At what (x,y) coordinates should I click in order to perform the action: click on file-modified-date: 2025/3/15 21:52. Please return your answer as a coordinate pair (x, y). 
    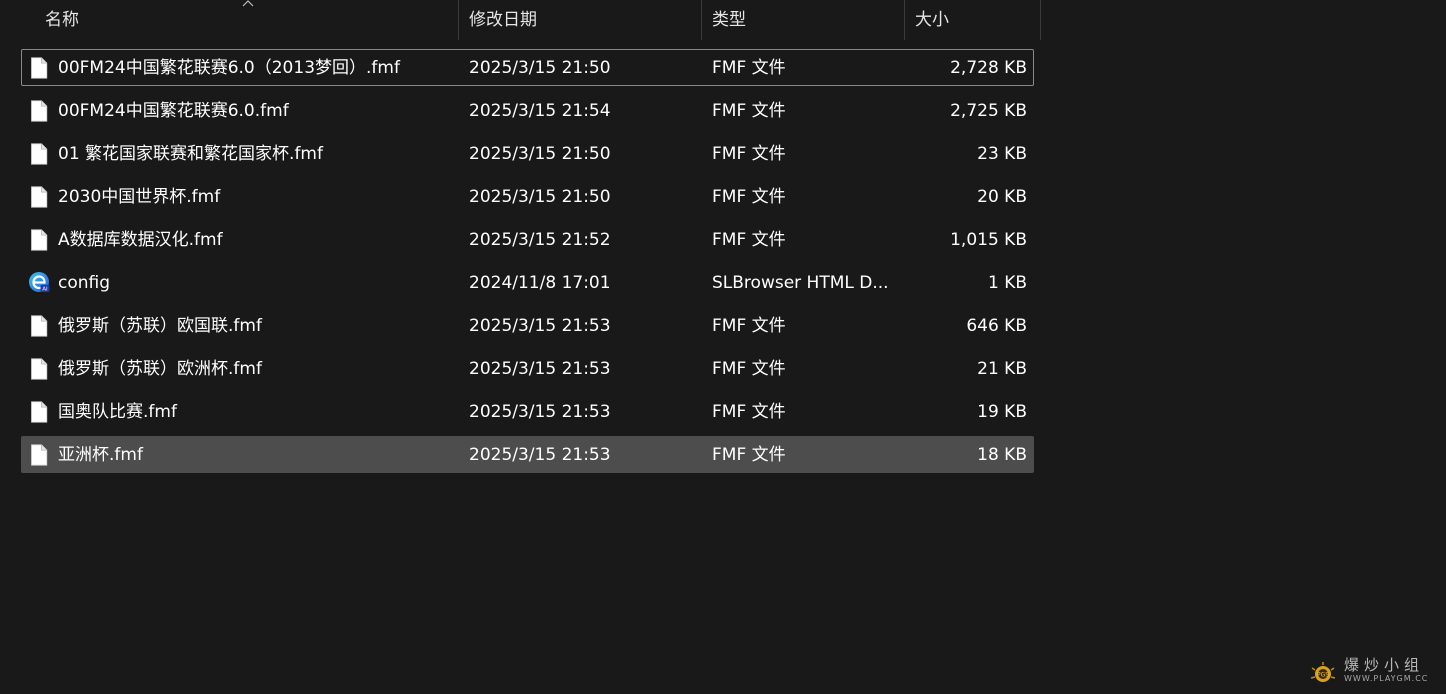
    Looking at the image, I should click on (540, 240).